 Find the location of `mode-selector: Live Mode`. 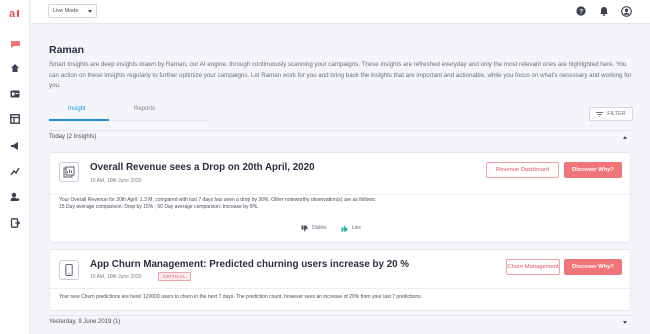

mode-selector: Live Mode is located at coordinates (72, 11).